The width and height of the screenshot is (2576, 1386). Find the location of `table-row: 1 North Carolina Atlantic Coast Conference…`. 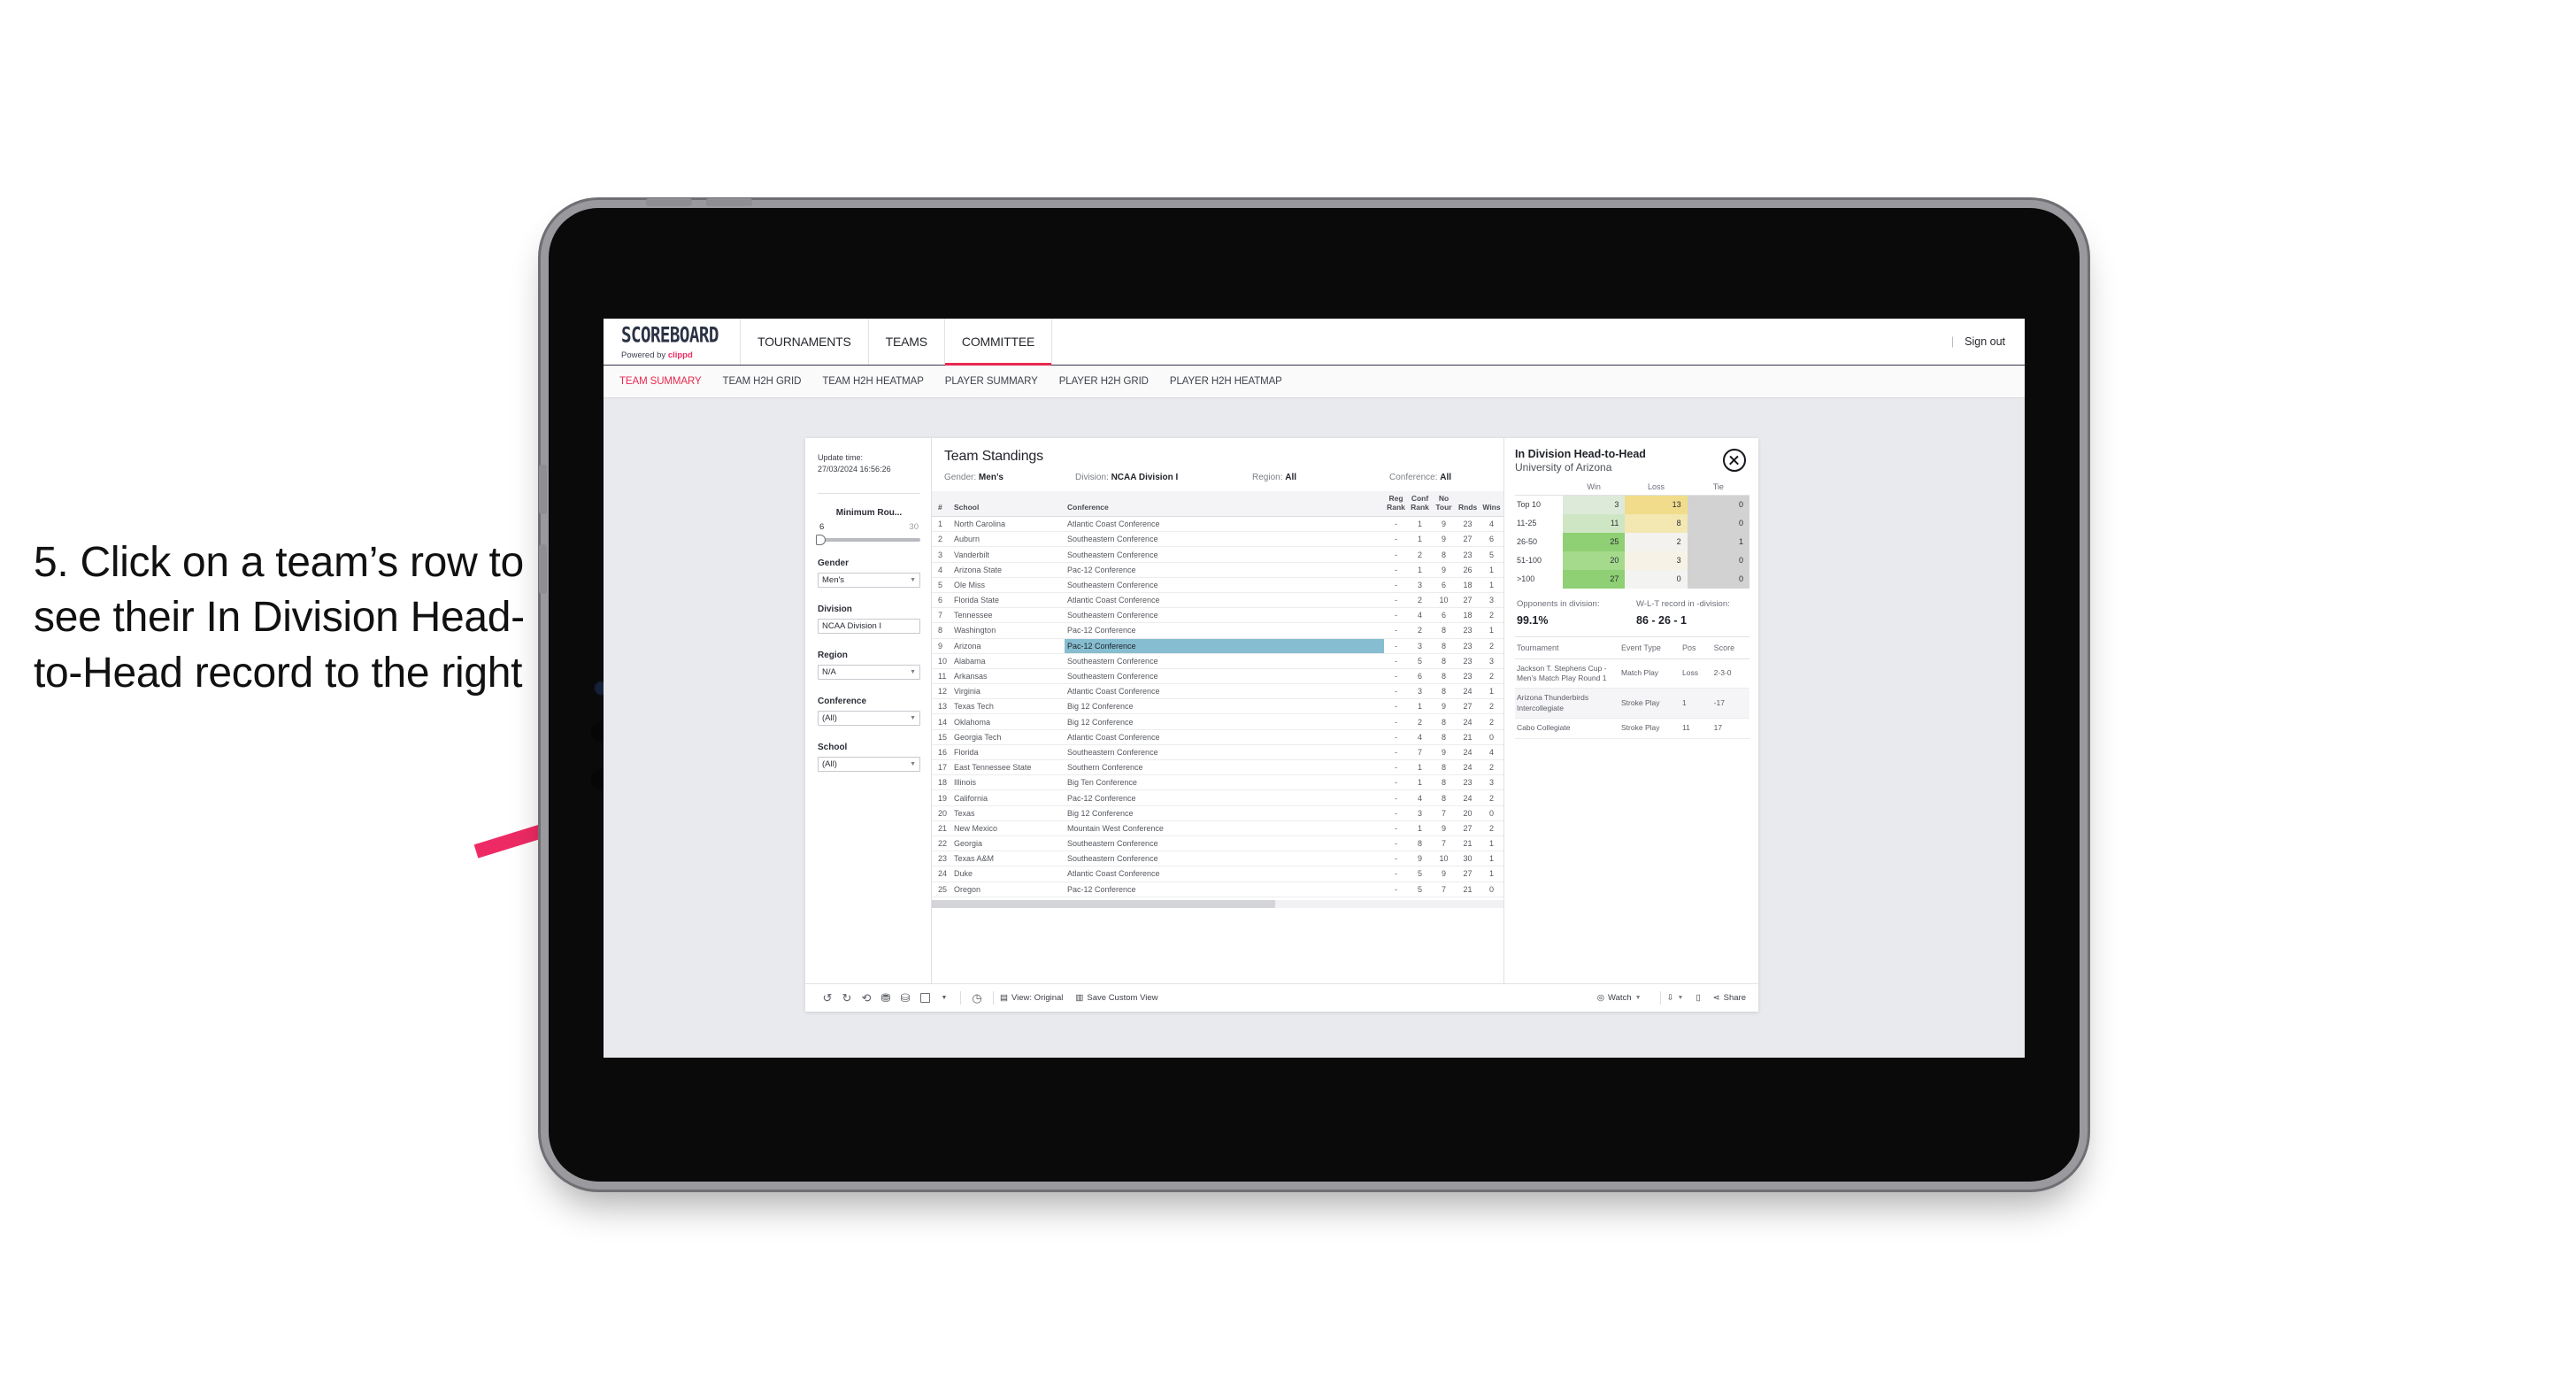

table-row: 1 North Carolina Atlantic Coast Conference… is located at coordinates (1217, 525).